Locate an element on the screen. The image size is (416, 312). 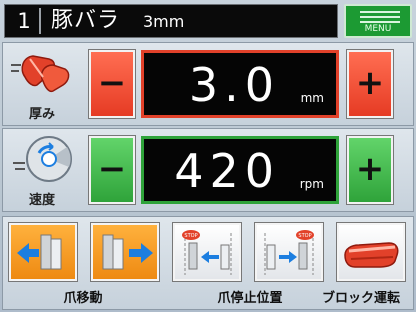
block-run-label: ブロック運転 is located at coordinates (360, 298).